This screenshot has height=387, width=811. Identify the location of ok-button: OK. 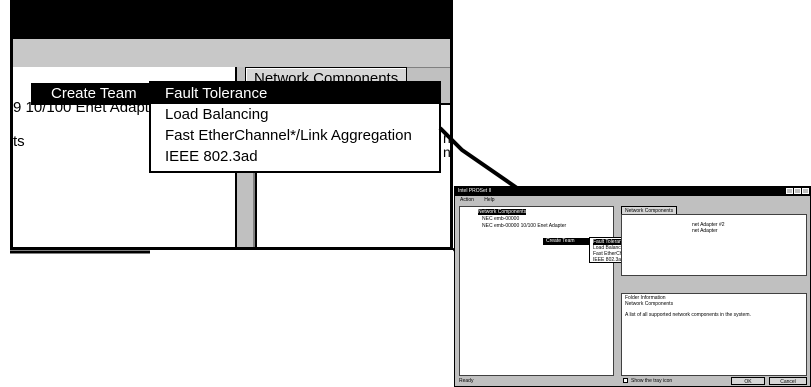
(748, 381).